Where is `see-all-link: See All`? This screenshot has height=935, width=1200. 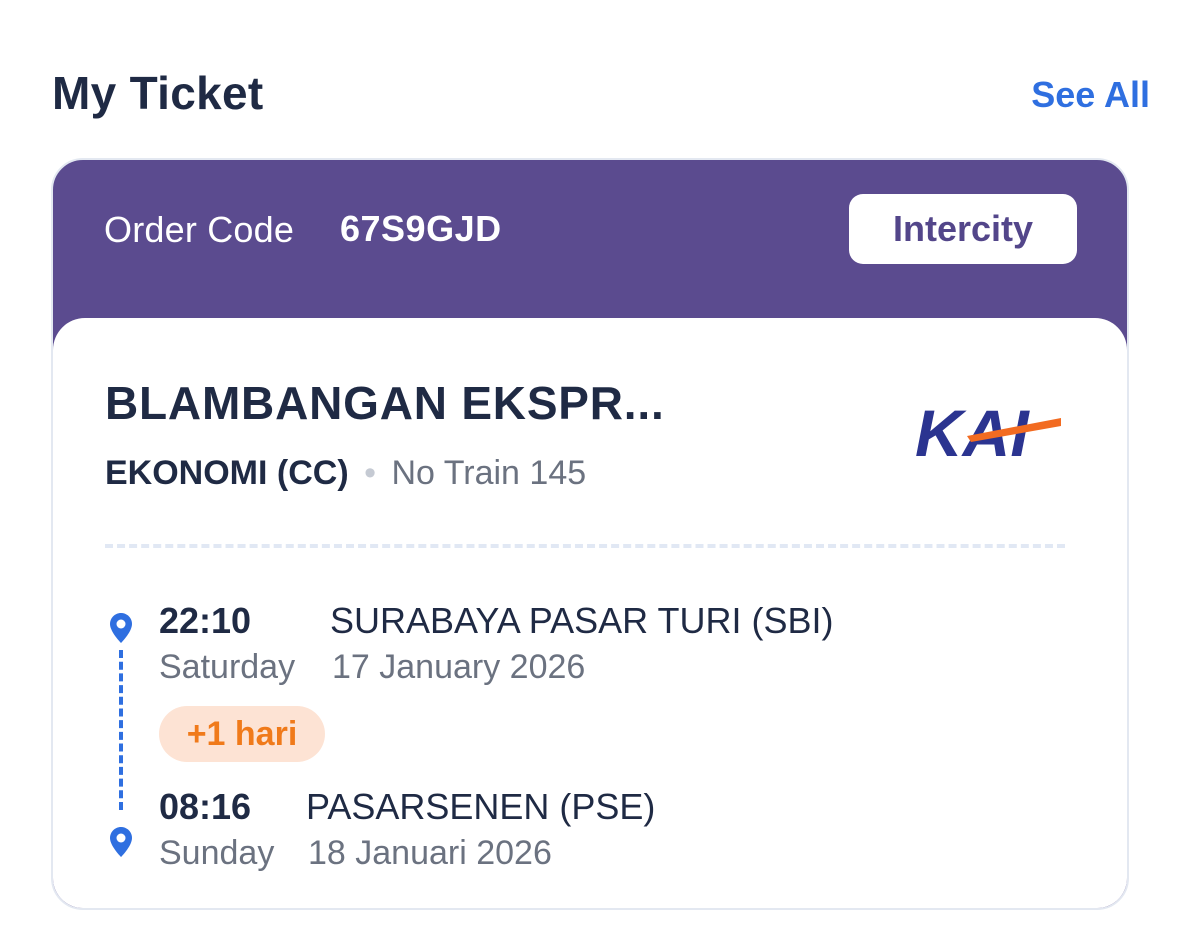 see-all-link: See All is located at coordinates (1090, 95).